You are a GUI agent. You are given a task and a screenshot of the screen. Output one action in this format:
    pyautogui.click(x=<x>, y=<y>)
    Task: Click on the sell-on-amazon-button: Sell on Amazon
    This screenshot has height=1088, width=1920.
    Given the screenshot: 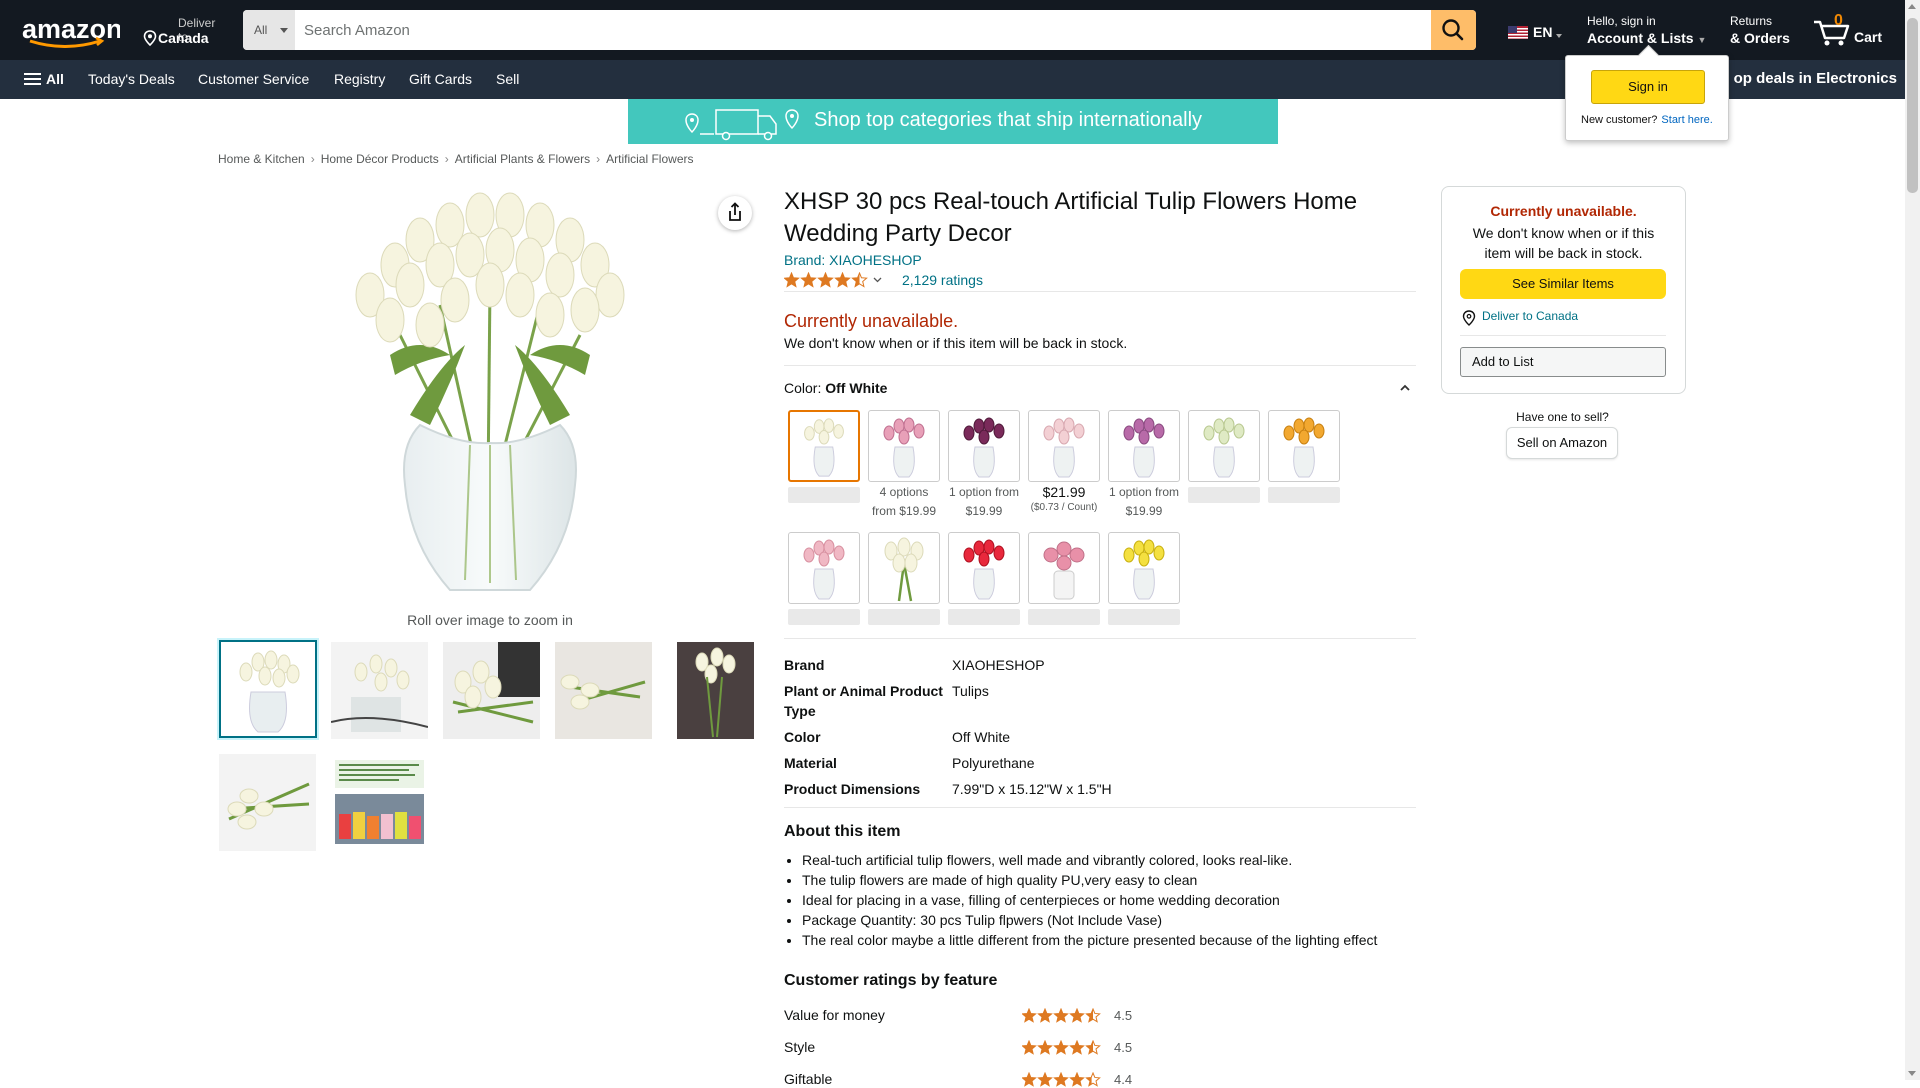 What is the action you would take?
    pyautogui.click(x=1562, y=443)
    